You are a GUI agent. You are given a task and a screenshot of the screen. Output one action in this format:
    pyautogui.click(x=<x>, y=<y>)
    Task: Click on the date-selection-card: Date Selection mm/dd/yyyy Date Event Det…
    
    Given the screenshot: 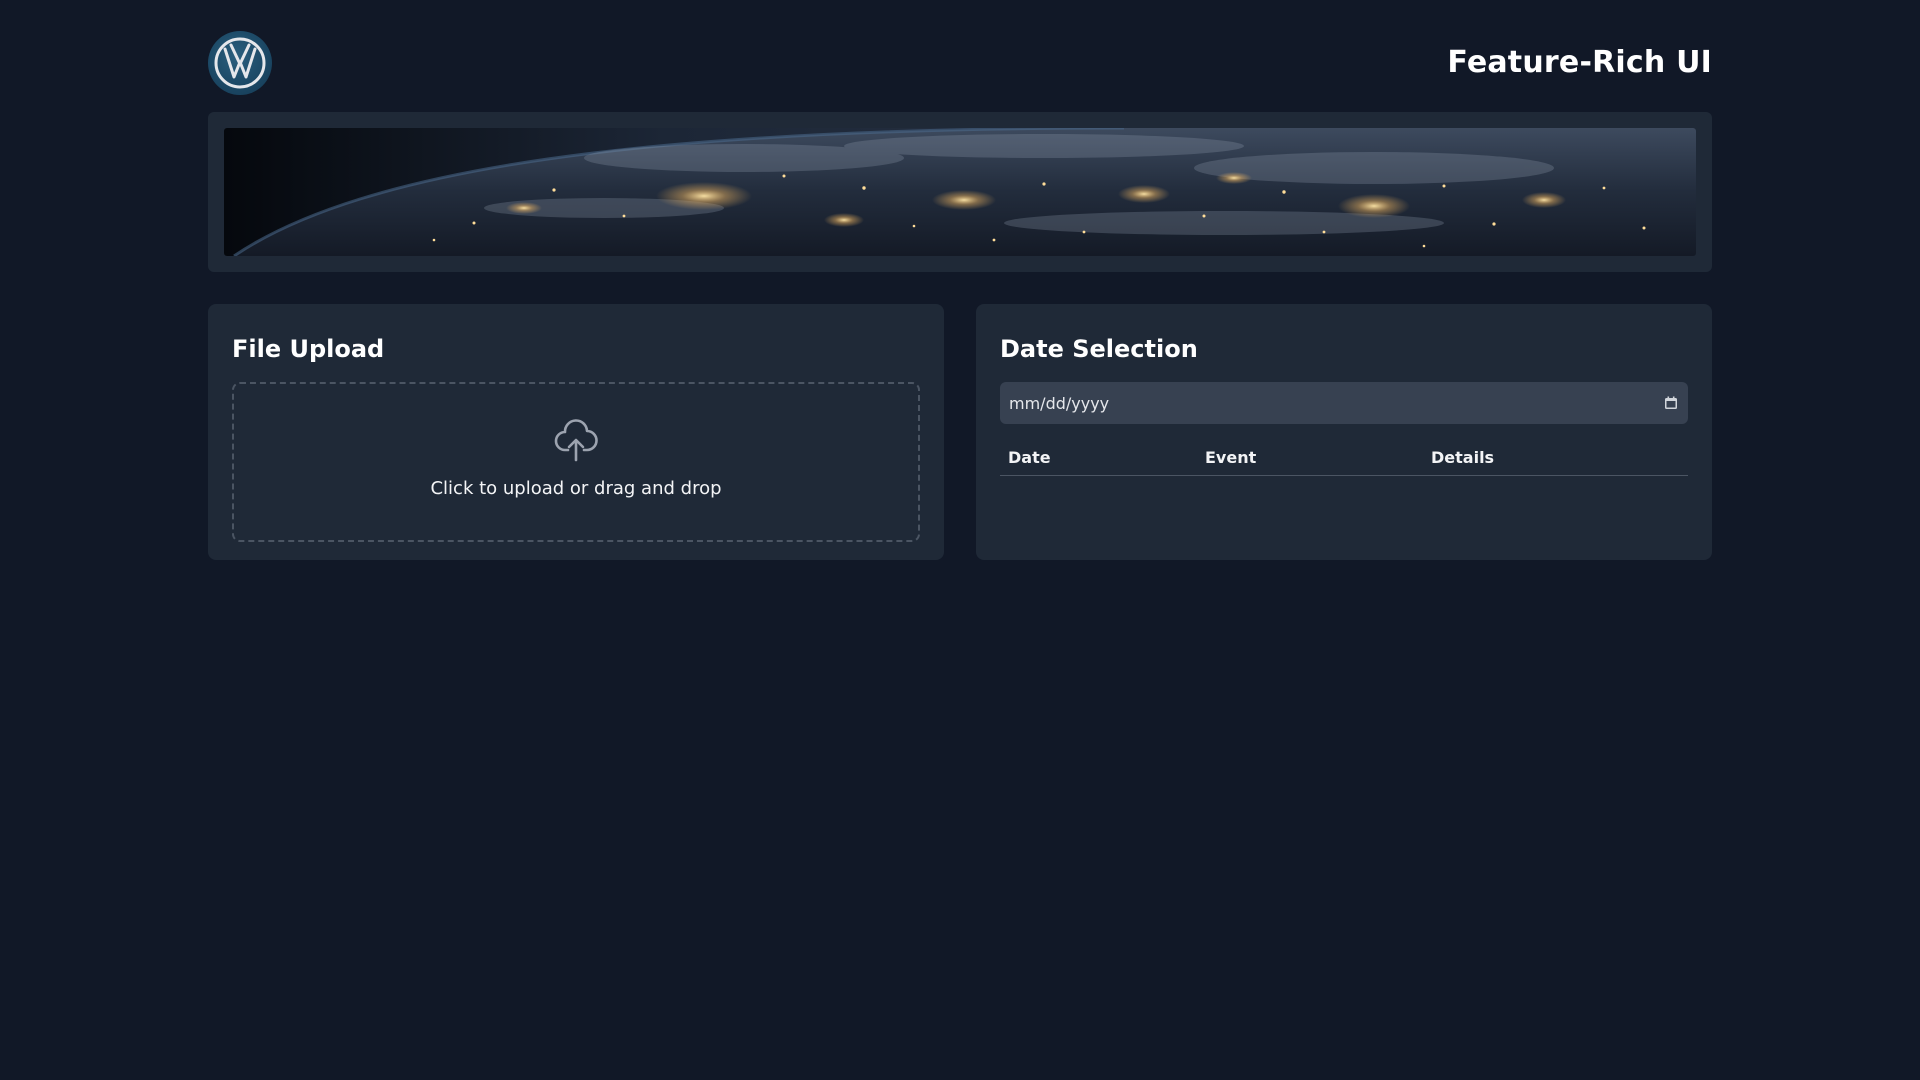 What is the action you would take?
    pyautogui.click(x=1344, y=432)
    